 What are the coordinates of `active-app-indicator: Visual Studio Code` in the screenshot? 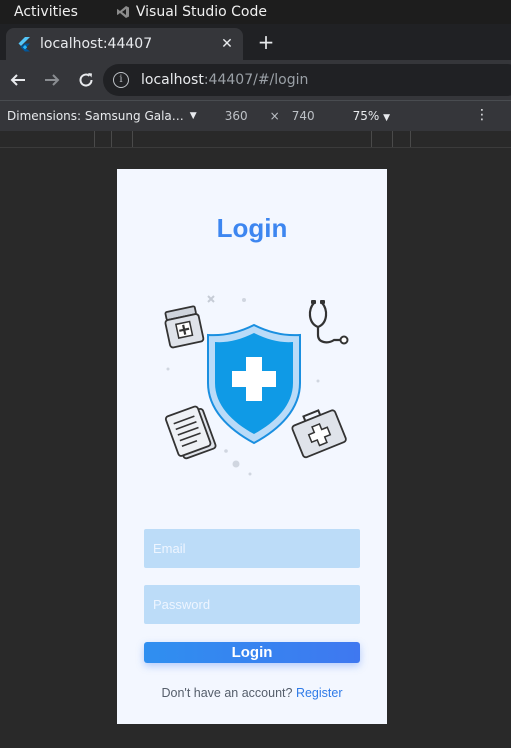 It's located at (191, 12).